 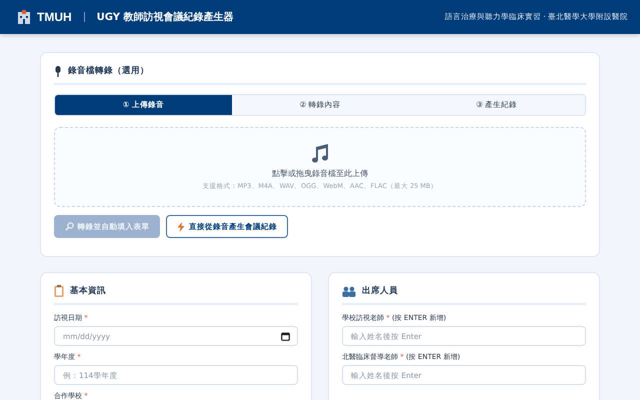 What do you see at coordinates (285, 336) in the screenshot?
I see `calendar-icon` at bounding box center [285, 336].